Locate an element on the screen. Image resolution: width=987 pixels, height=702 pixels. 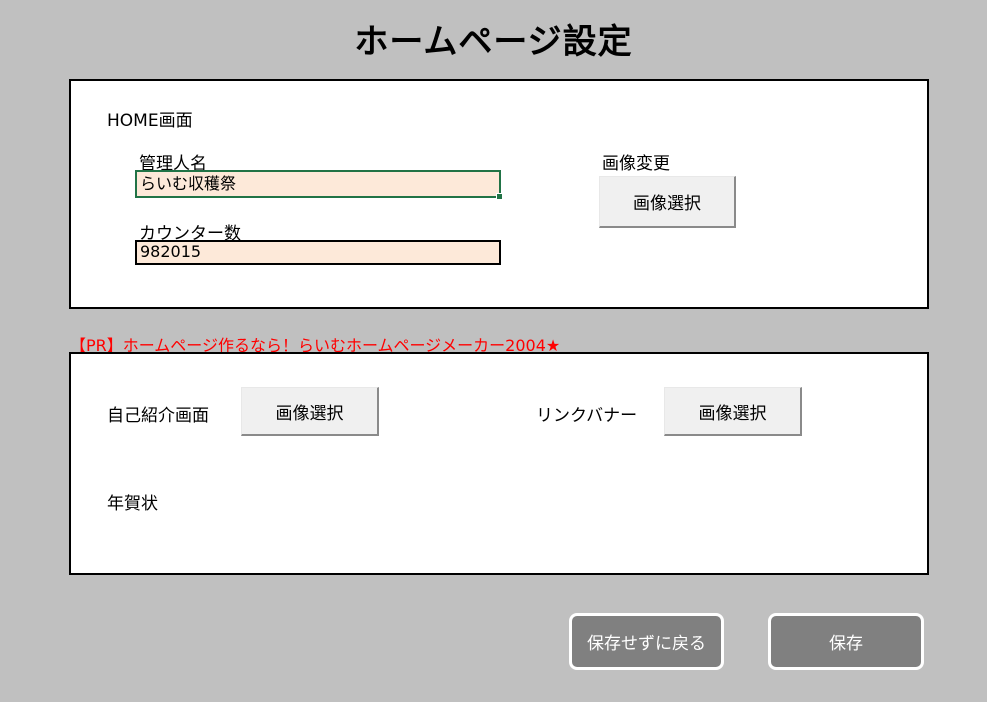
page-title: ホームページ設定 is located at coordinates (493, 42).